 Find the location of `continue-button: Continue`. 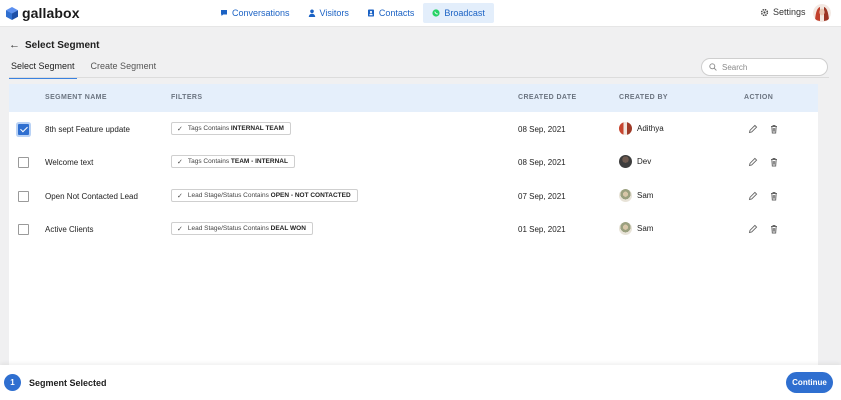

continue-button: Continue is located at coordinates (809, 382).